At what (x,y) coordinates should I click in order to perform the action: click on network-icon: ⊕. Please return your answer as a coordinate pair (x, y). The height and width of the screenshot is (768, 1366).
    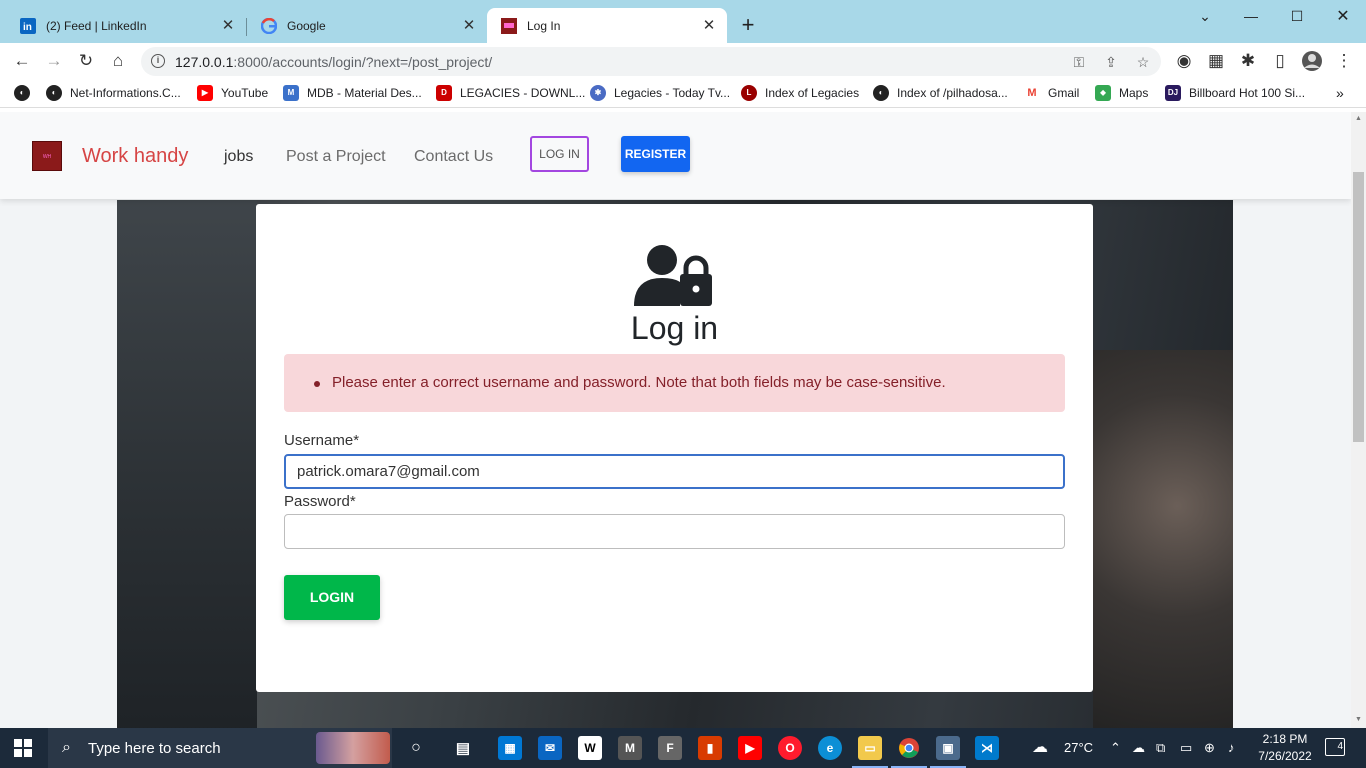
    Looking at the image, I should click on (1209, 748).